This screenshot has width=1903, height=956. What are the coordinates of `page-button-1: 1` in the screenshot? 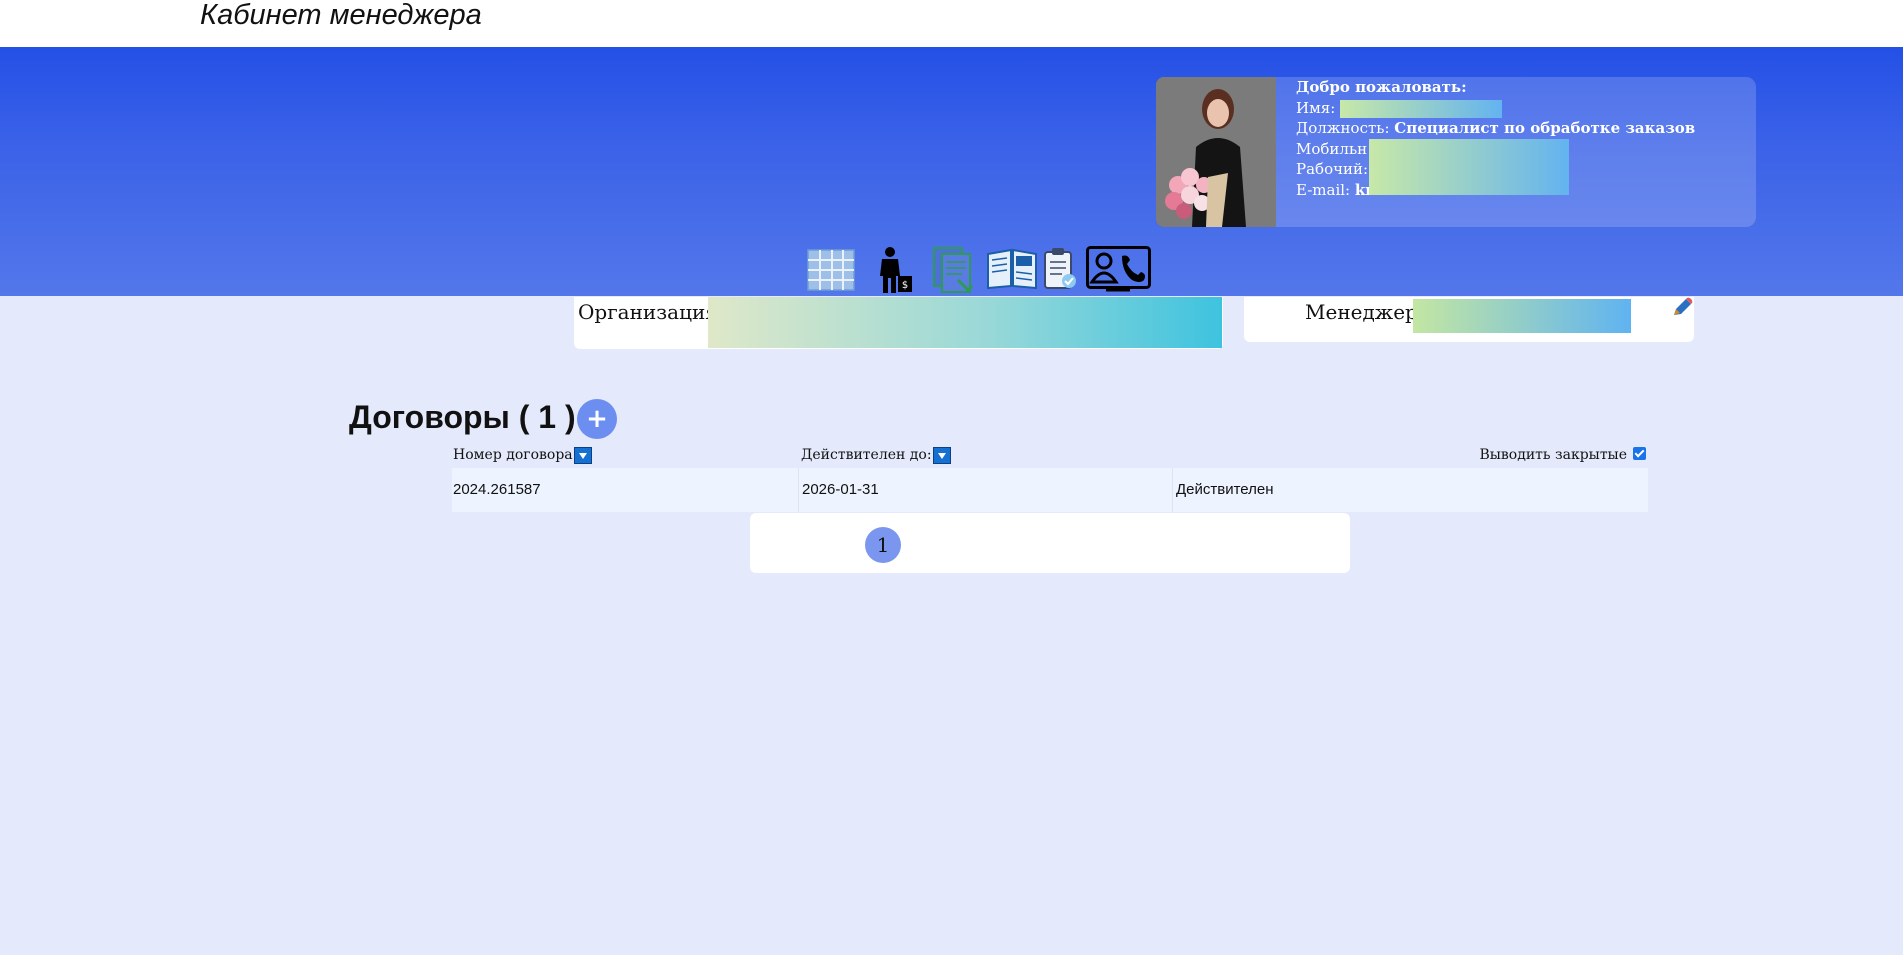 It's located at (883, 545).